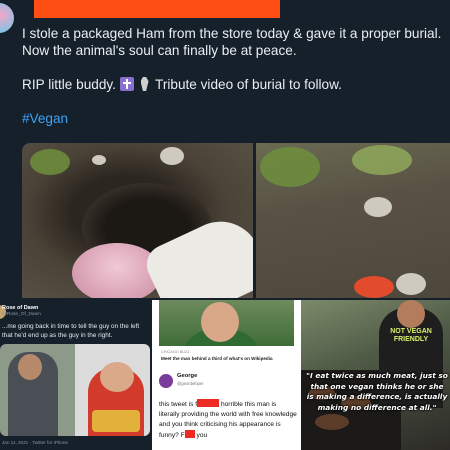 Image resolution: width=450 pixels, height=450 pixels. I want to click on fries-tray, so click(116, 421).